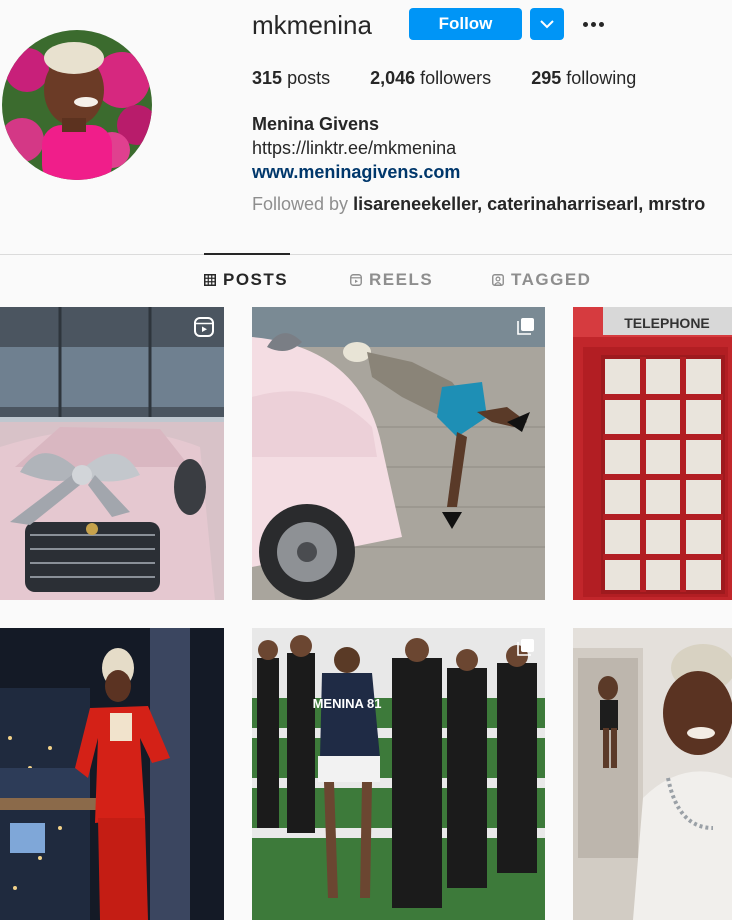 This screenshot has width=732, height=920. What do you see at coordinates (354, 148) in the screenshot?
I see `profile-bio-link-text: https://linktr.ee/mkmenina` at bounding box center [354, 148].